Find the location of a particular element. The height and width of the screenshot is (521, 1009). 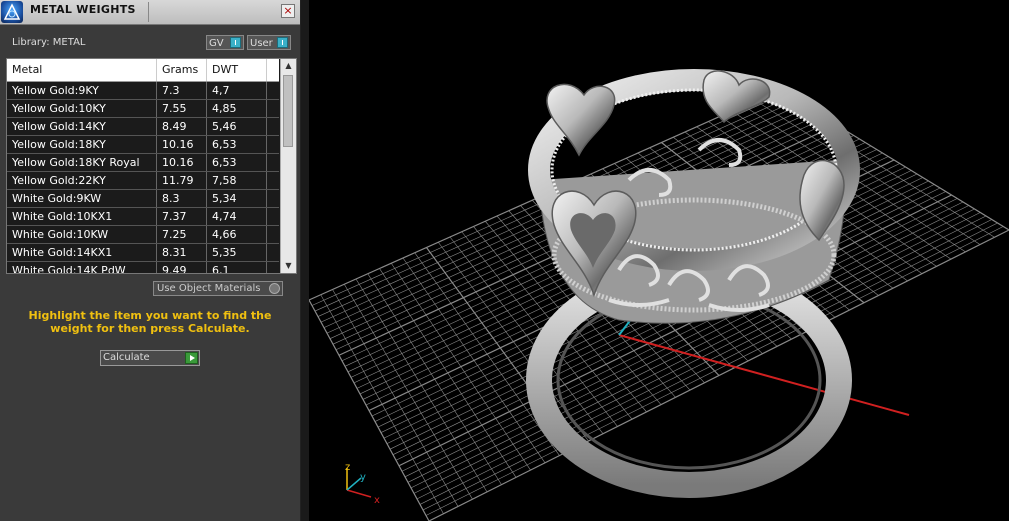

column-header-metal: Metal is located at coordinates (82, 70).